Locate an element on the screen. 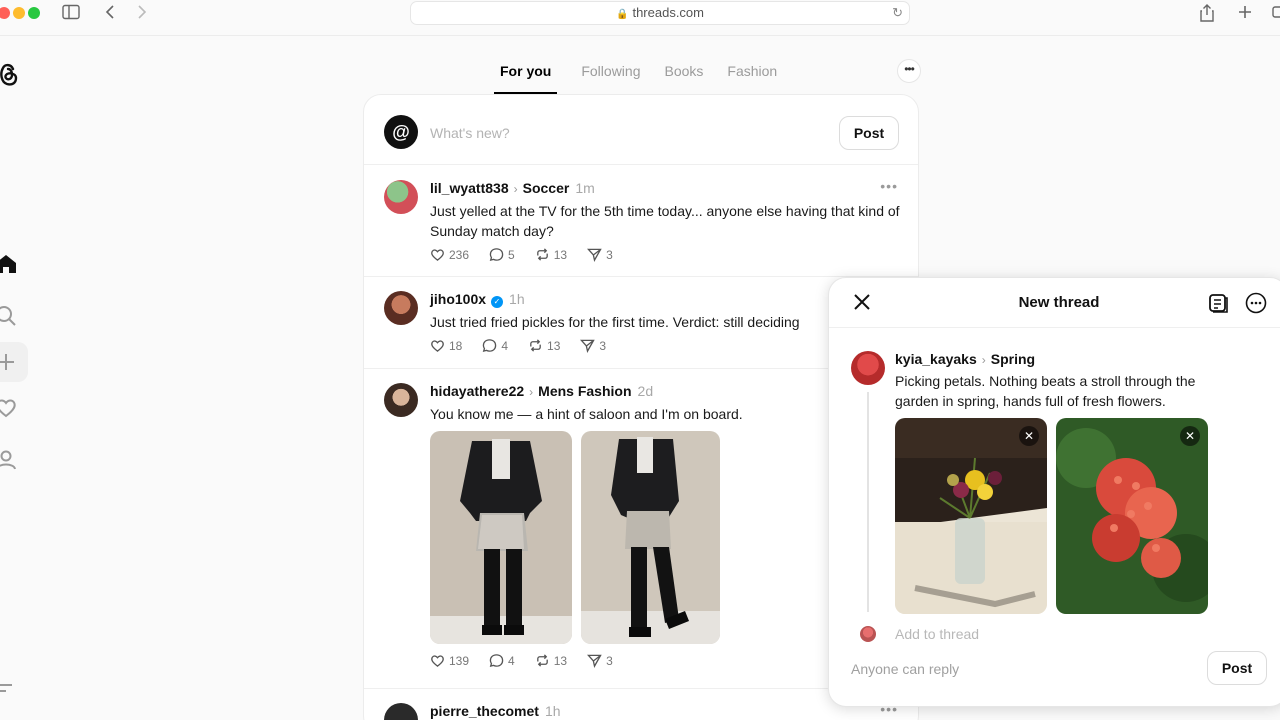 Image resolution: width=1280 pixels, height=720 pixels. composer: @ What's new? Post is located at coordinates (641, 130).